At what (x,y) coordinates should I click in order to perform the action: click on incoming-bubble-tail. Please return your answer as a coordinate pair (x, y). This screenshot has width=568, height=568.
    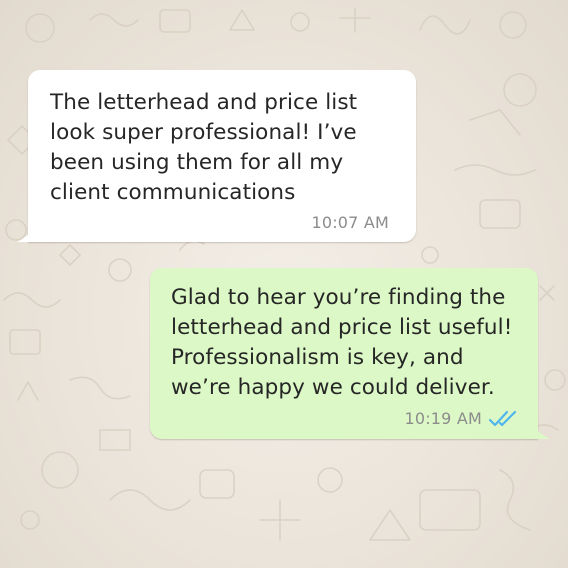
    Looking at the image, I should click on (26, 235).